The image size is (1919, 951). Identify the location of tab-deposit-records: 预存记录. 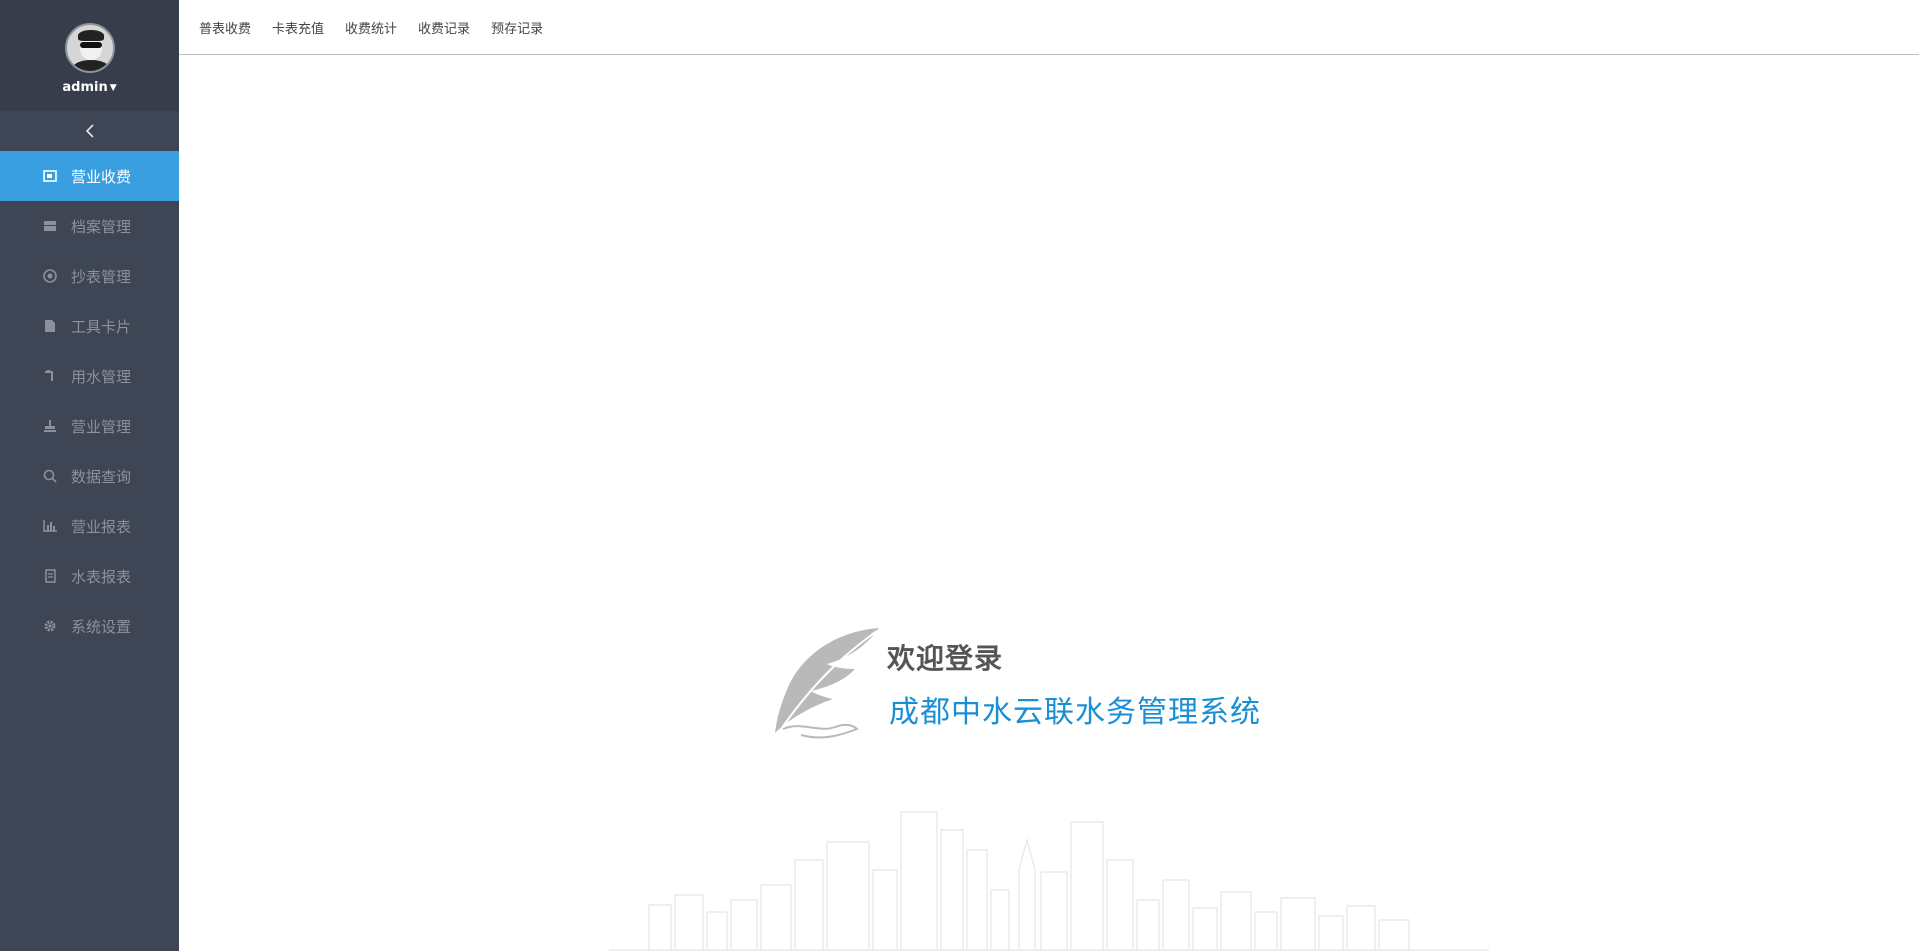
(517, 27).